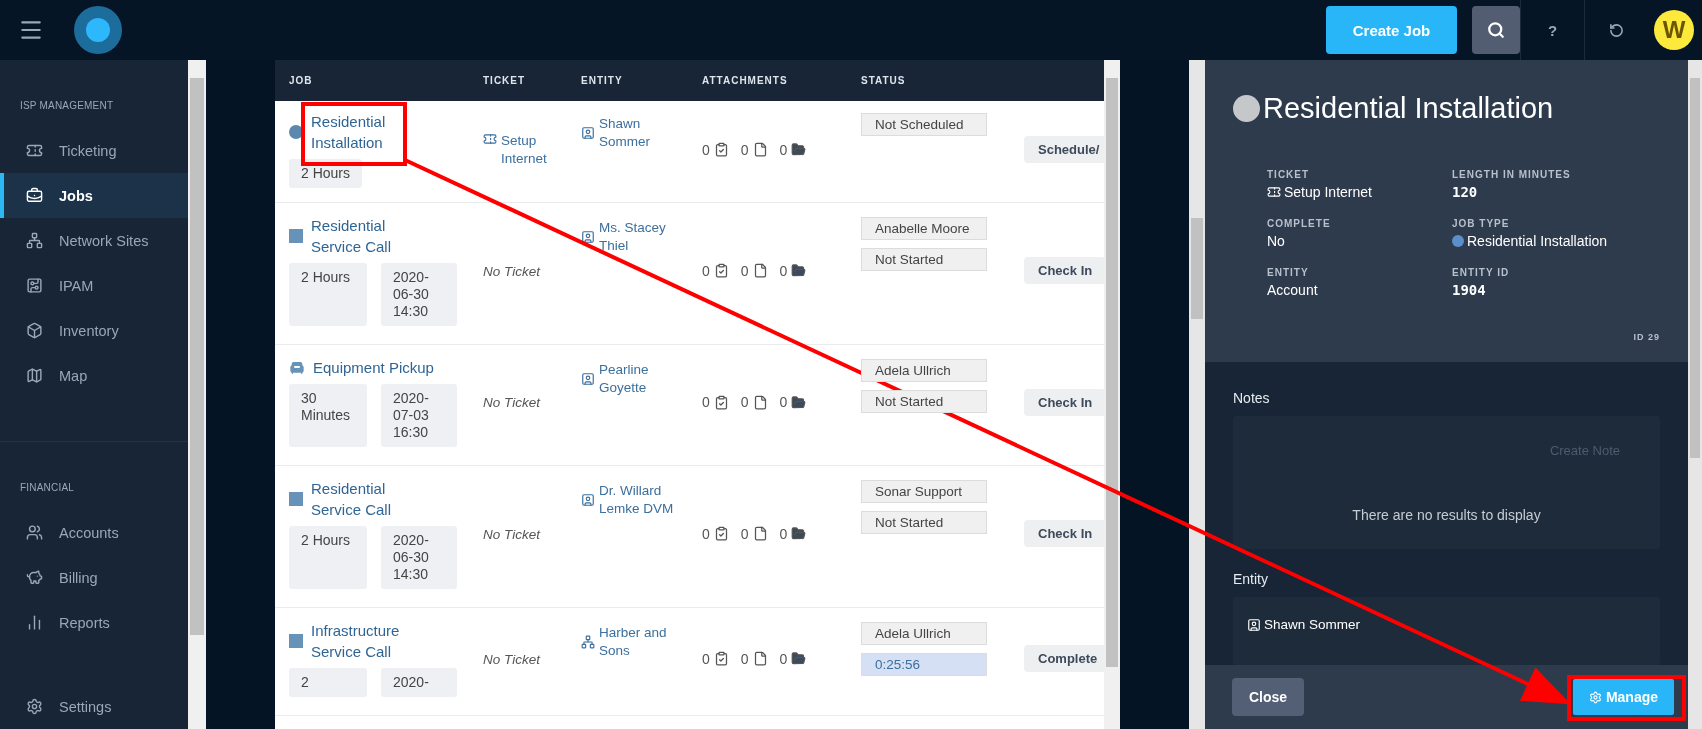 The image size is (1702, 729). Describe the element at coordinates (1251, 579) in the screenshot. I see `section-heading: Entity` at that location.